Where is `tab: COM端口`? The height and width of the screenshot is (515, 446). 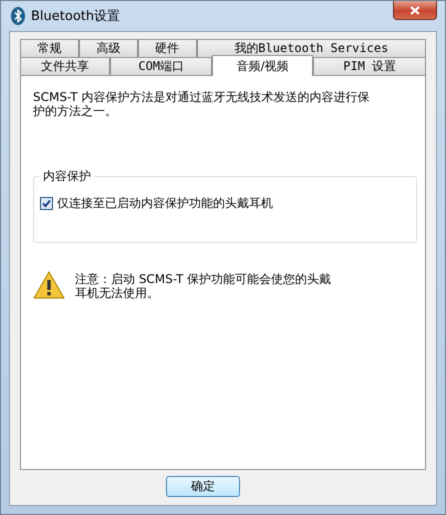 tab: COM端口 is located at coordinates (161, 66).